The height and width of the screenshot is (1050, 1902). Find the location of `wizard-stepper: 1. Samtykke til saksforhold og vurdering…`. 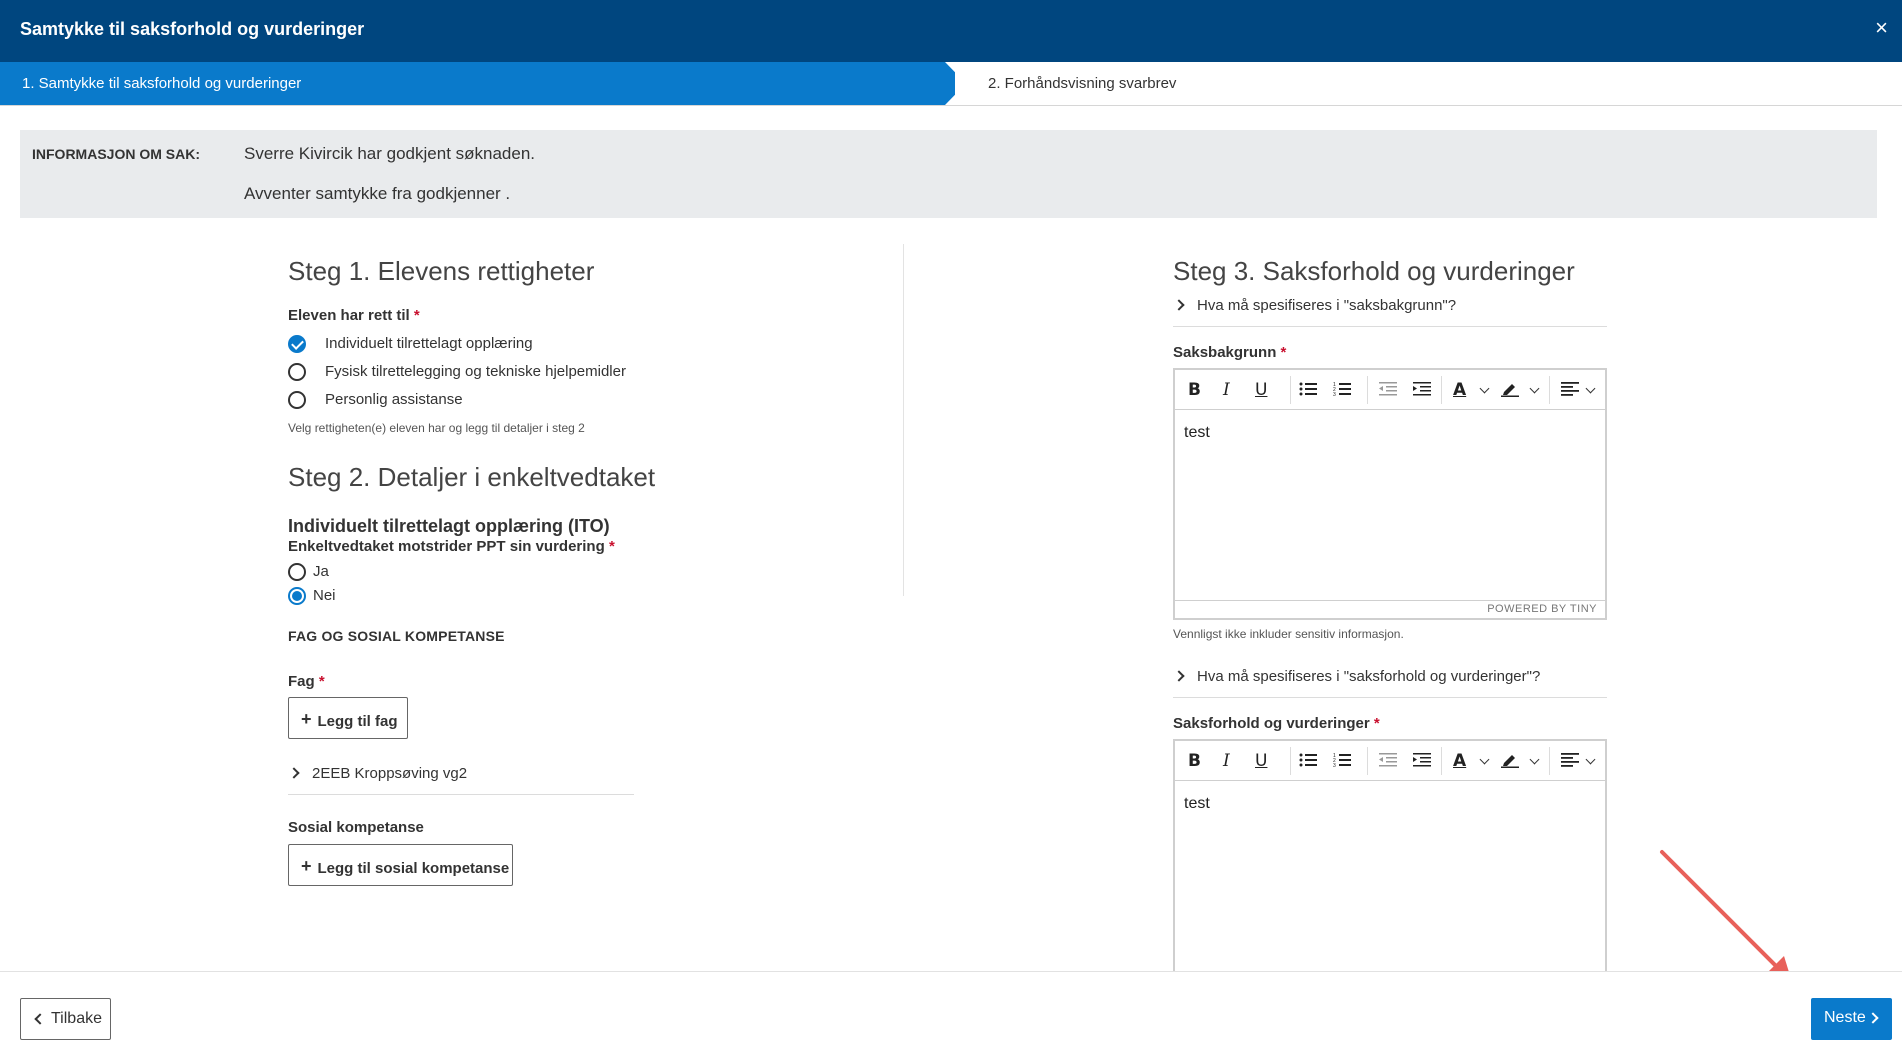

wizard-stepper: 1. Samtykke til saksforhold og vurdering… is located at coordinates (951, 84).